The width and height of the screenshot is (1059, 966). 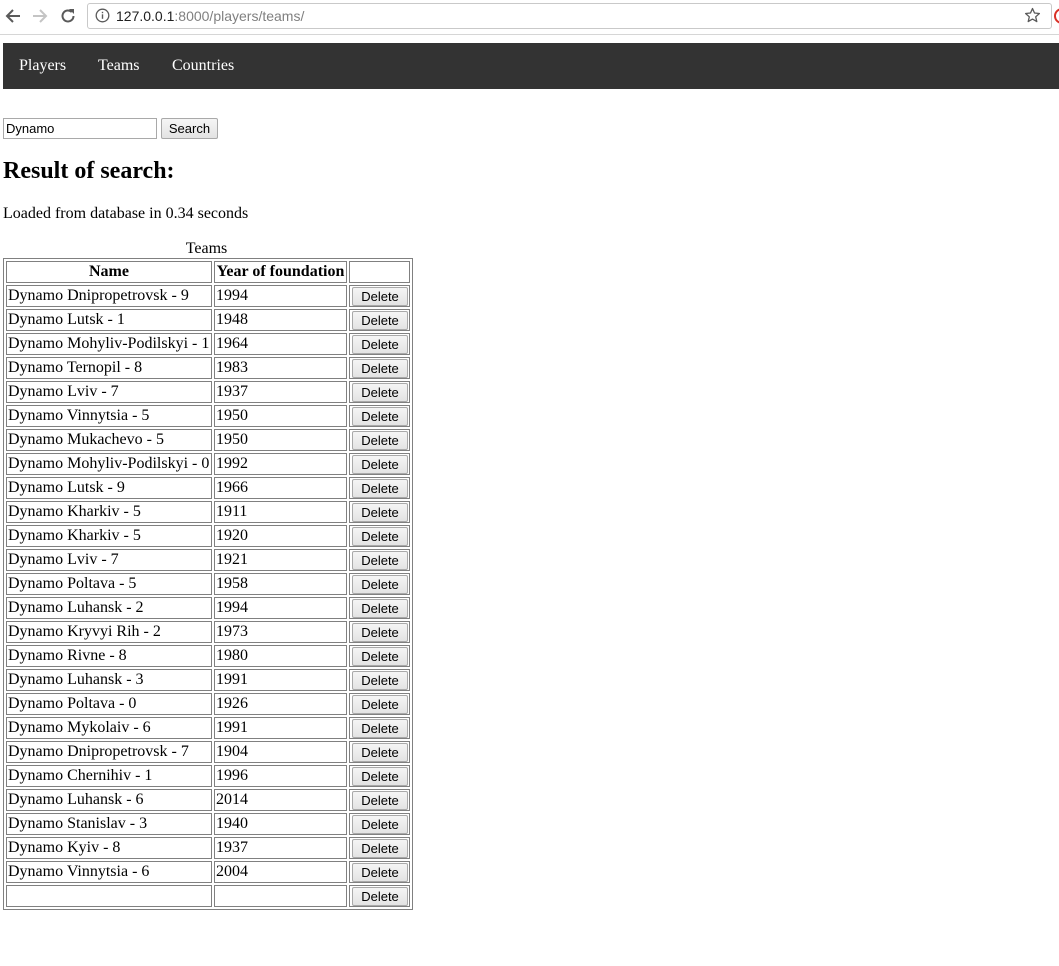 I want to click on team-name-cell: Dynamo Rivne - 8, so click(x=109, y=656).